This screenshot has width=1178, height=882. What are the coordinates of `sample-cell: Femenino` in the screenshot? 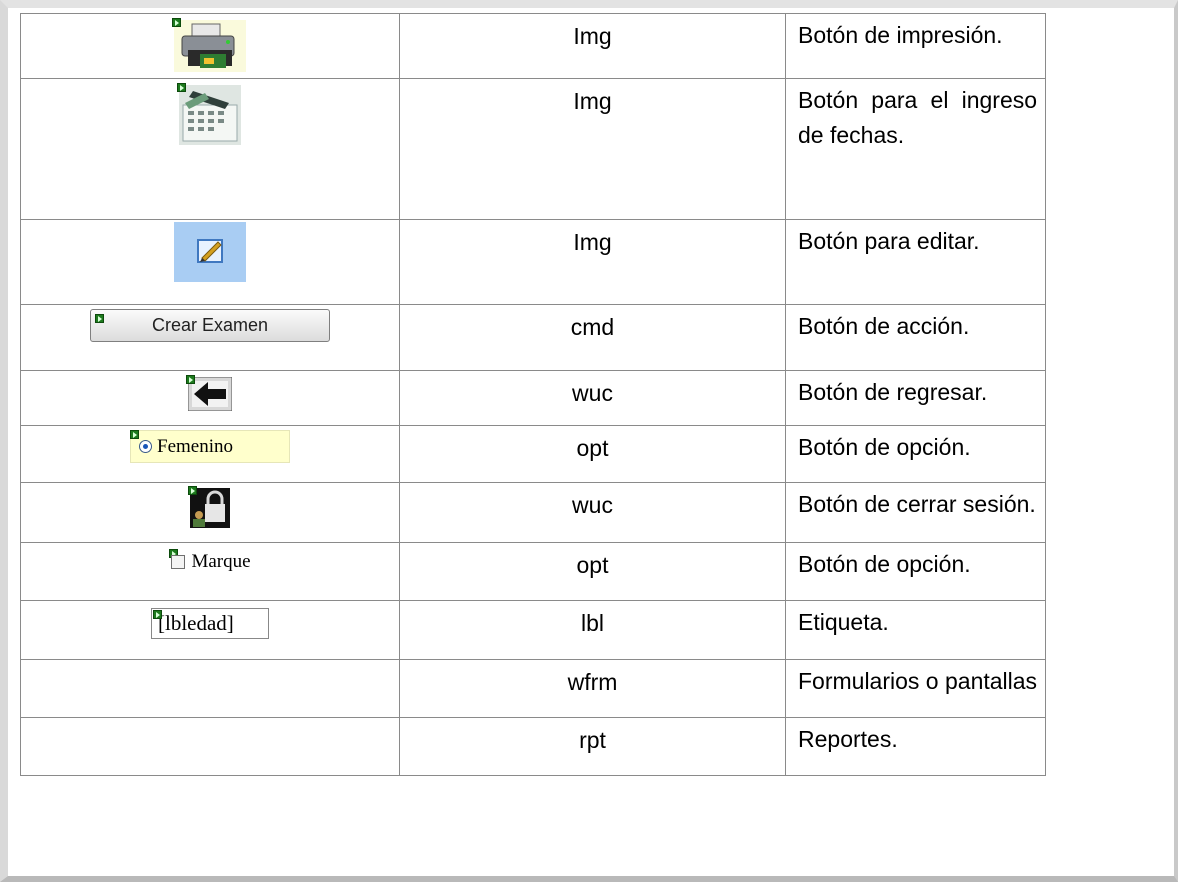 It's located at (210, 454).